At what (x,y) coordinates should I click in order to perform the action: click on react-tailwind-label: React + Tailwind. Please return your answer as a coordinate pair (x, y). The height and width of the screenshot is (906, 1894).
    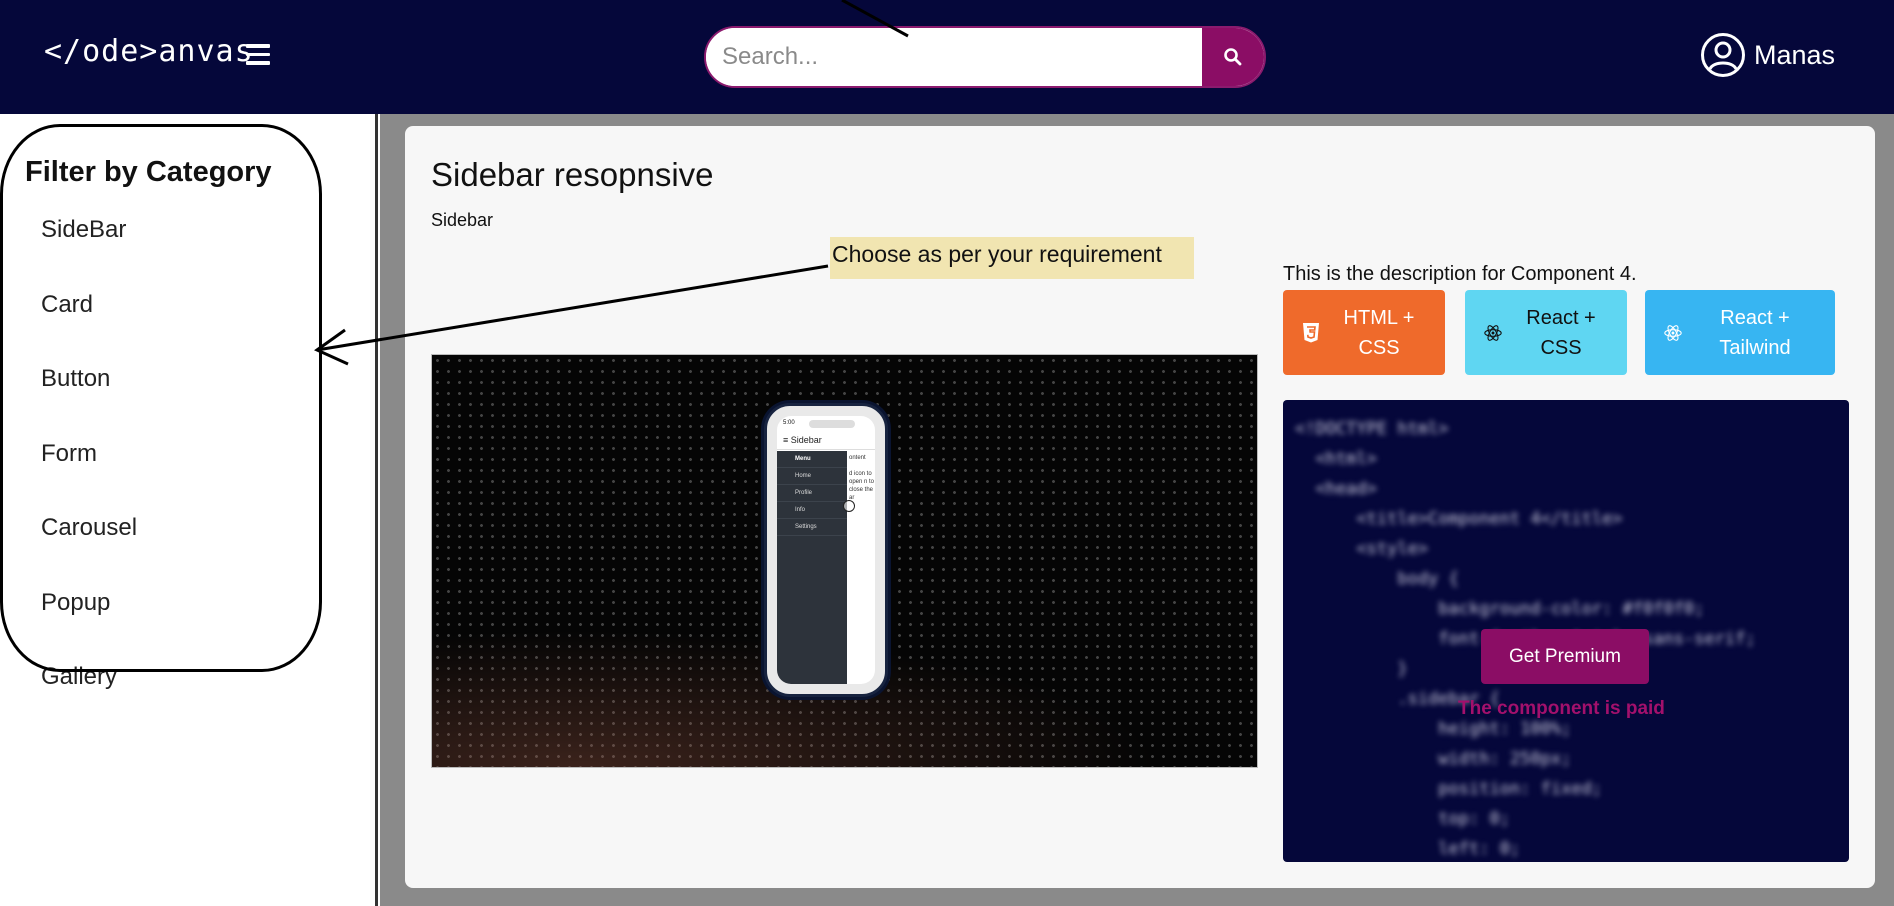
    Looking at the image, I should click on (1755, 332).